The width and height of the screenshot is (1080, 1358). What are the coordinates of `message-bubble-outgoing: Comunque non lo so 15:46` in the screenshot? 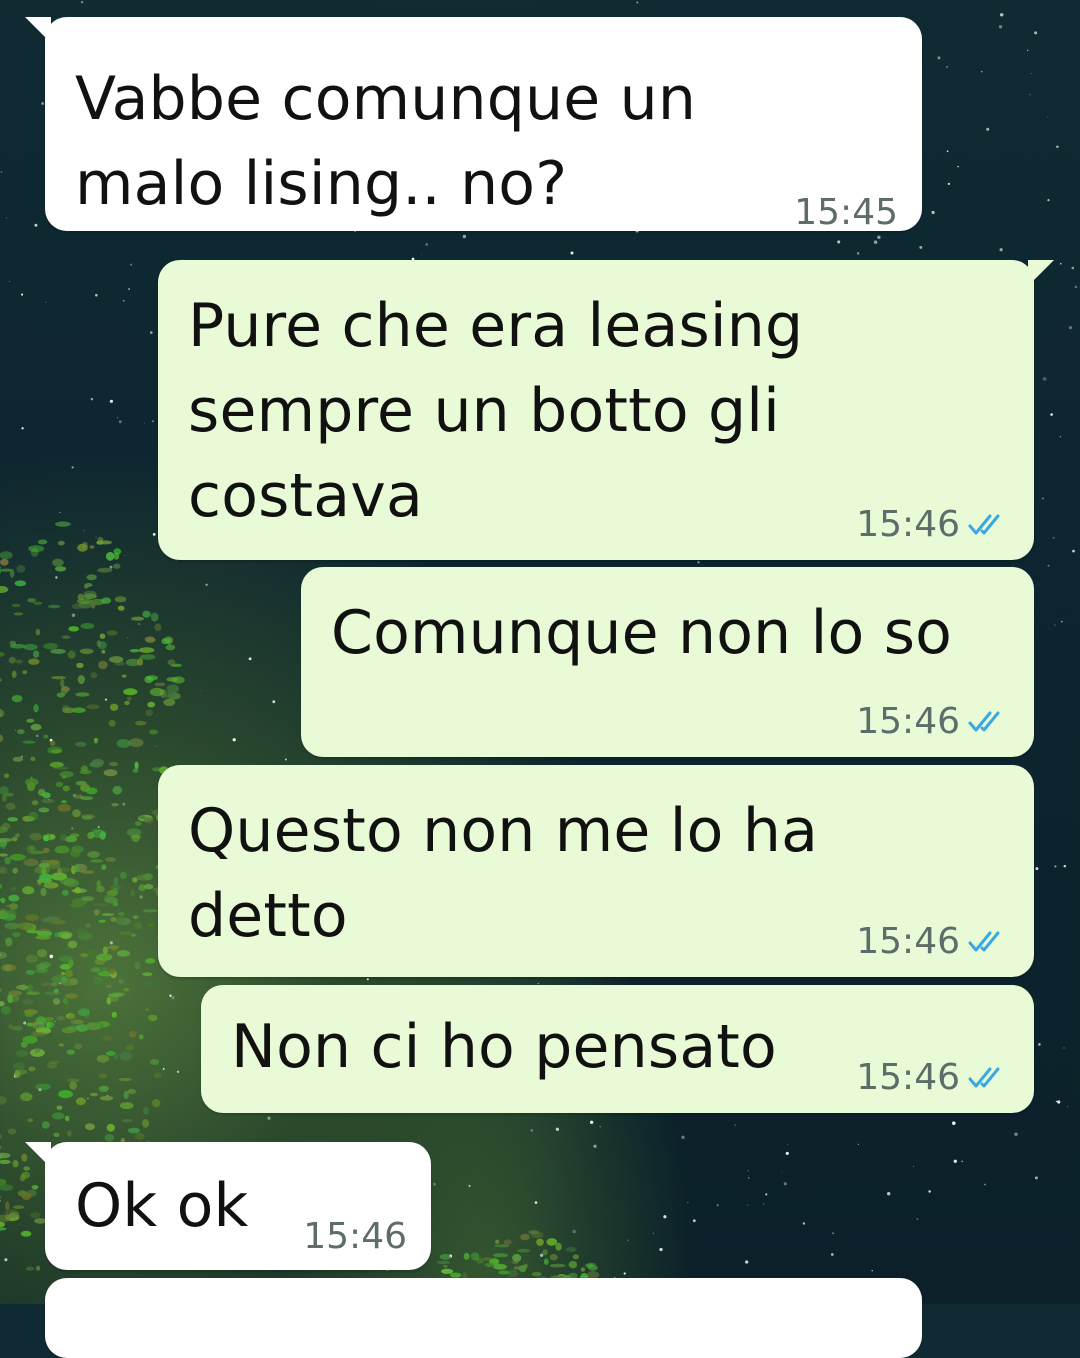 It's located at (667, 662).